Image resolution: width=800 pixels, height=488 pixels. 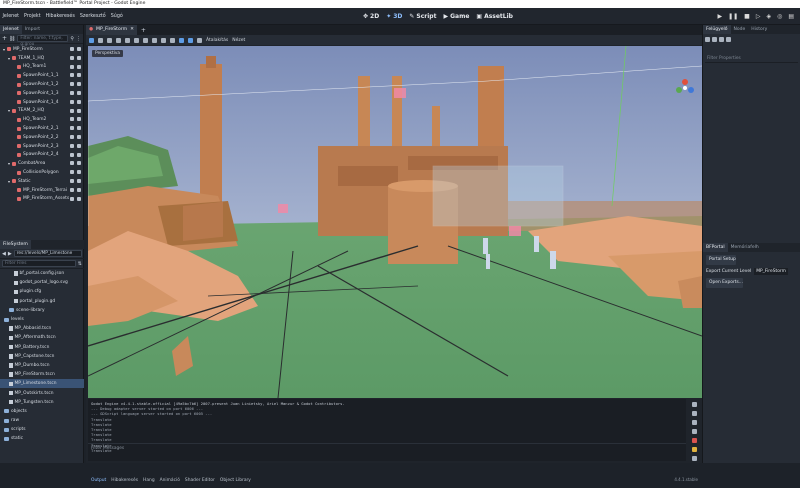 I want to click on copy-icon, so click(x=694, y=413).